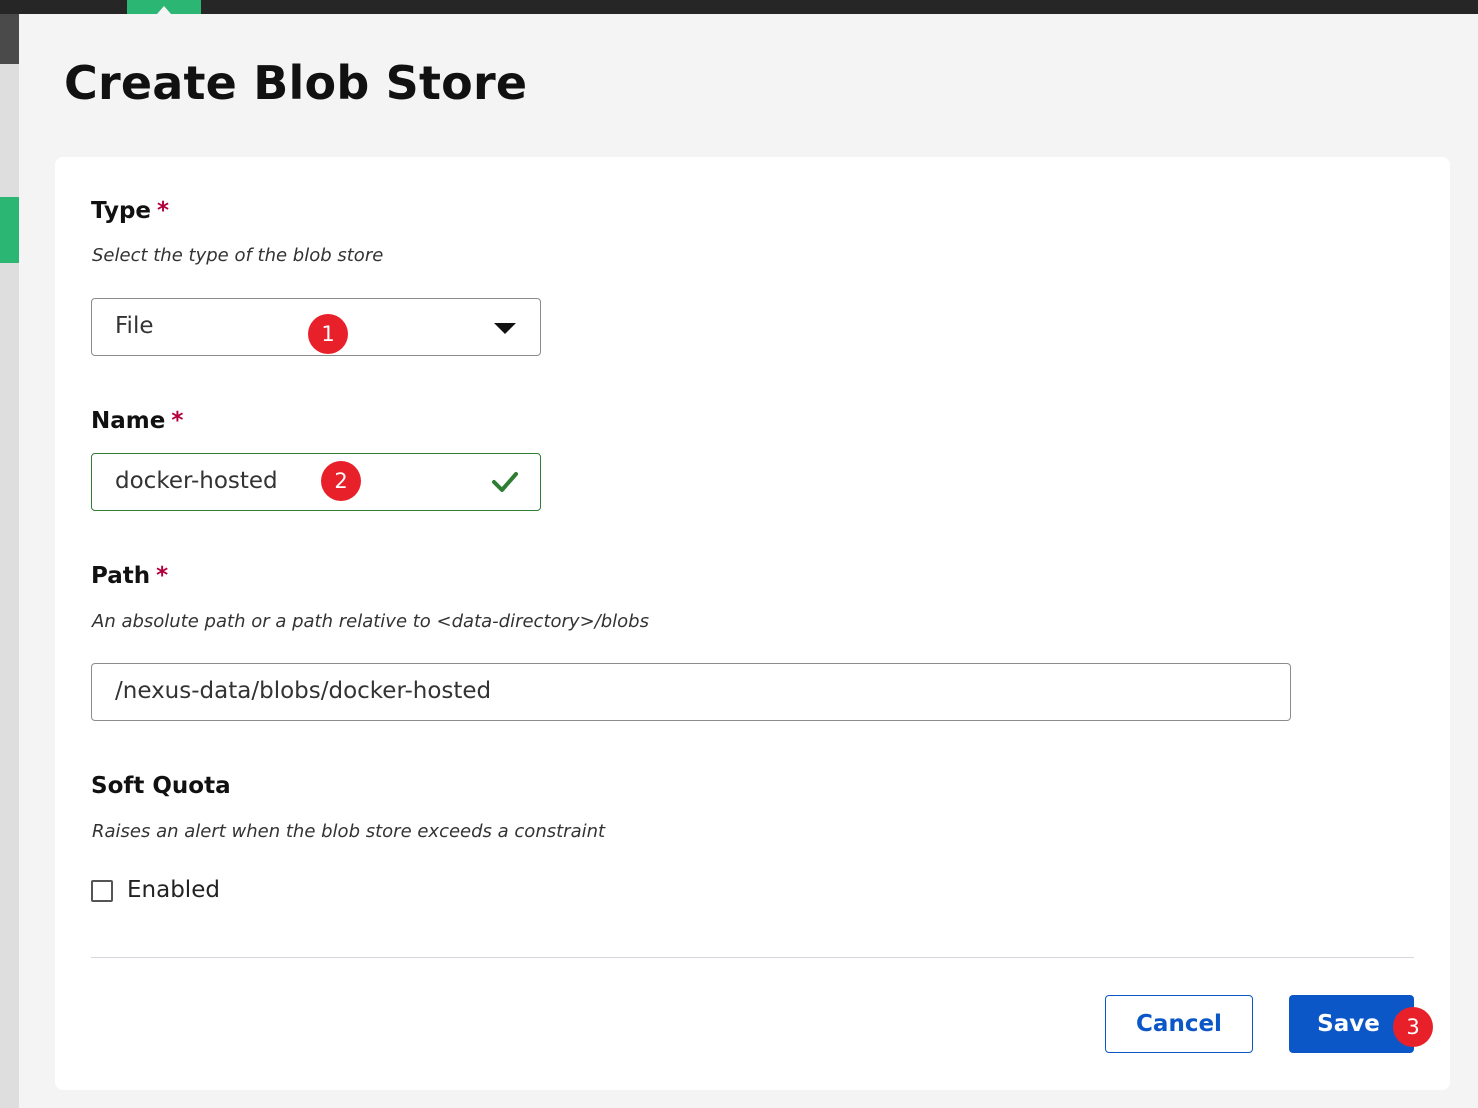 This screenshot has height=1108, width=1478. What do you see at coordinates (1413, 1027) in the screenshot?
I see `annotation-marker-3: 3` at bounding box center [1413, 1027].